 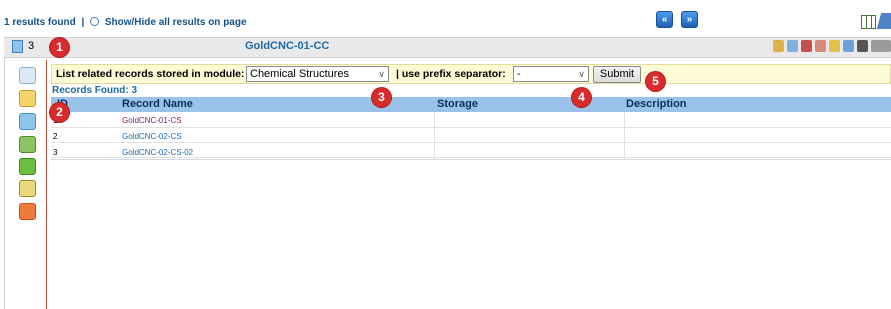 What do you see at coordinates (157, 152) in the screenshot?
I see `record-link: GoldCNC-02-CS-02` at bounding box center [157, 152].